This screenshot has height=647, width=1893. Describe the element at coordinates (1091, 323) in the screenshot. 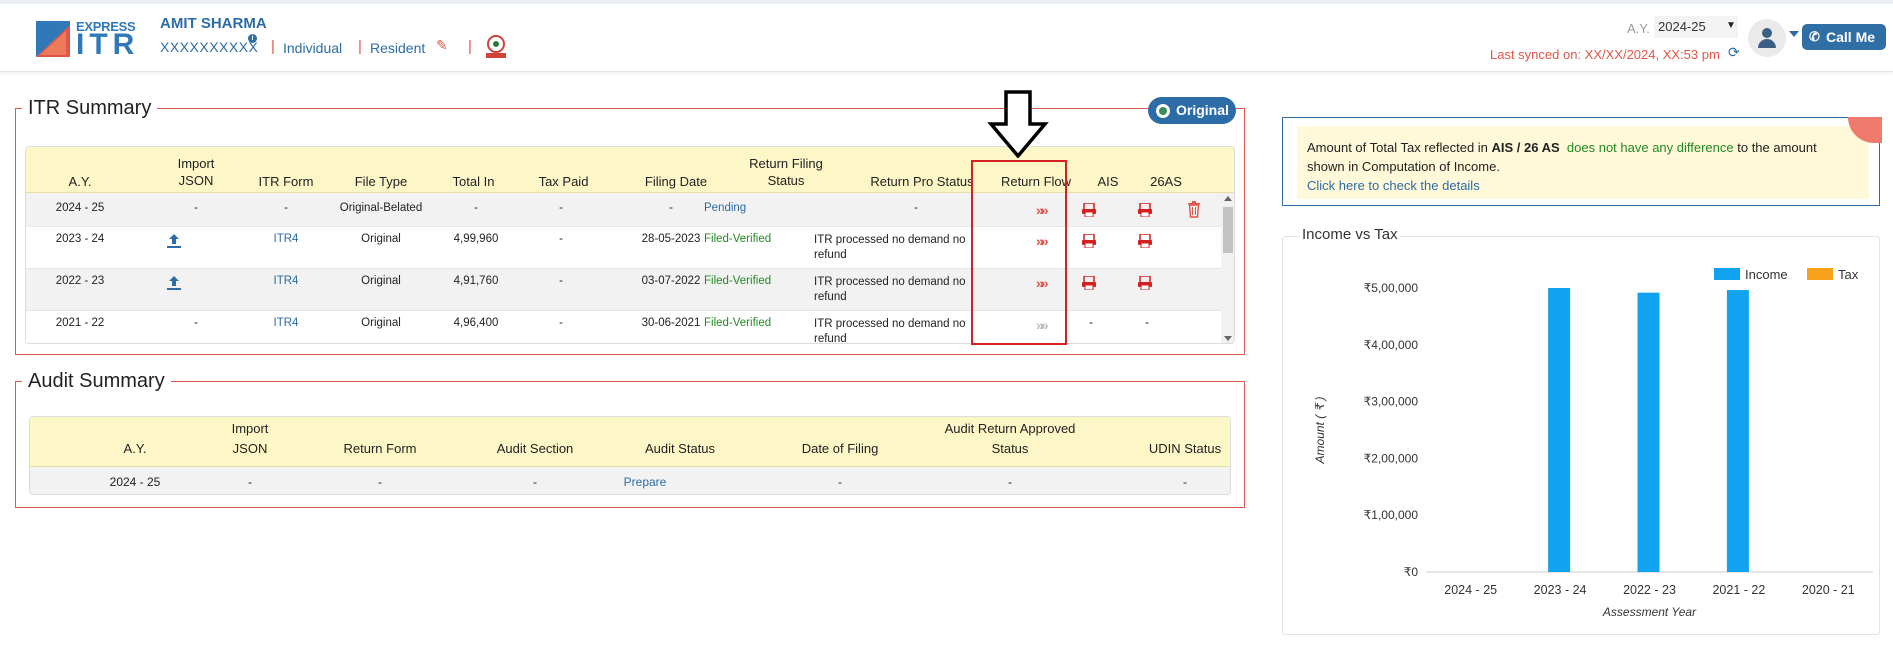

I see `cell-ais: -` at that location.